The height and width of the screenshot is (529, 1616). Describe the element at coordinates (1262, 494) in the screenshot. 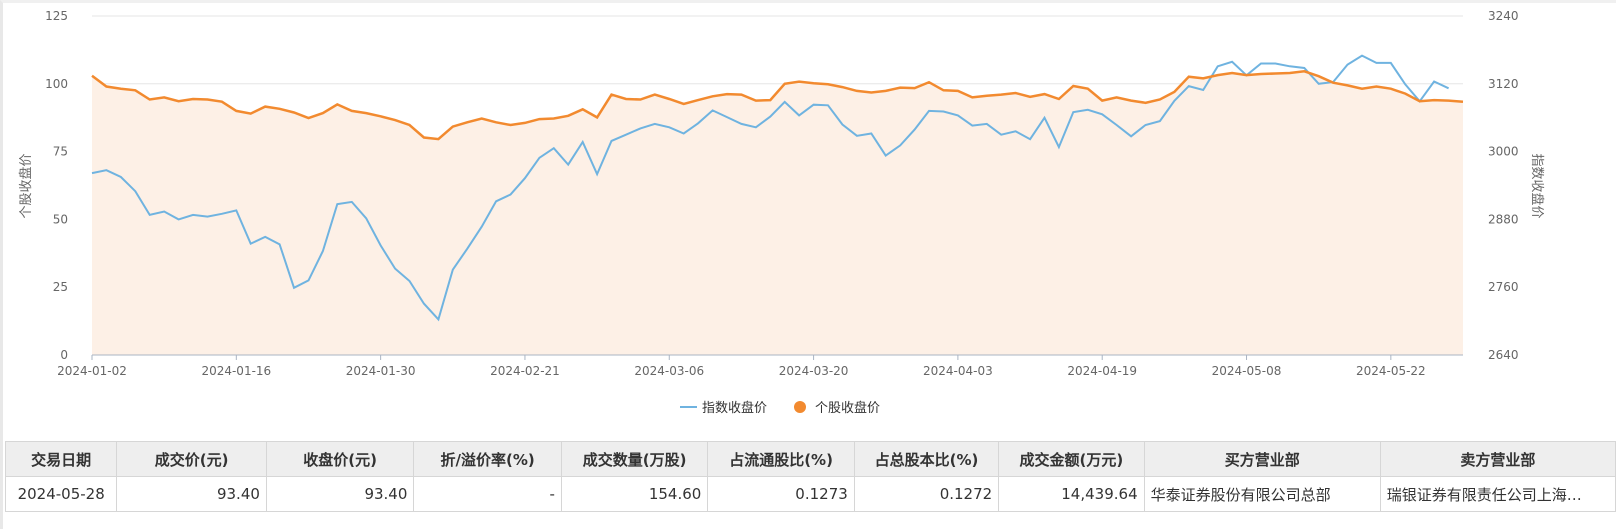

I see `cell-buyer: 华泰证券股份有限公司总部` at that location.